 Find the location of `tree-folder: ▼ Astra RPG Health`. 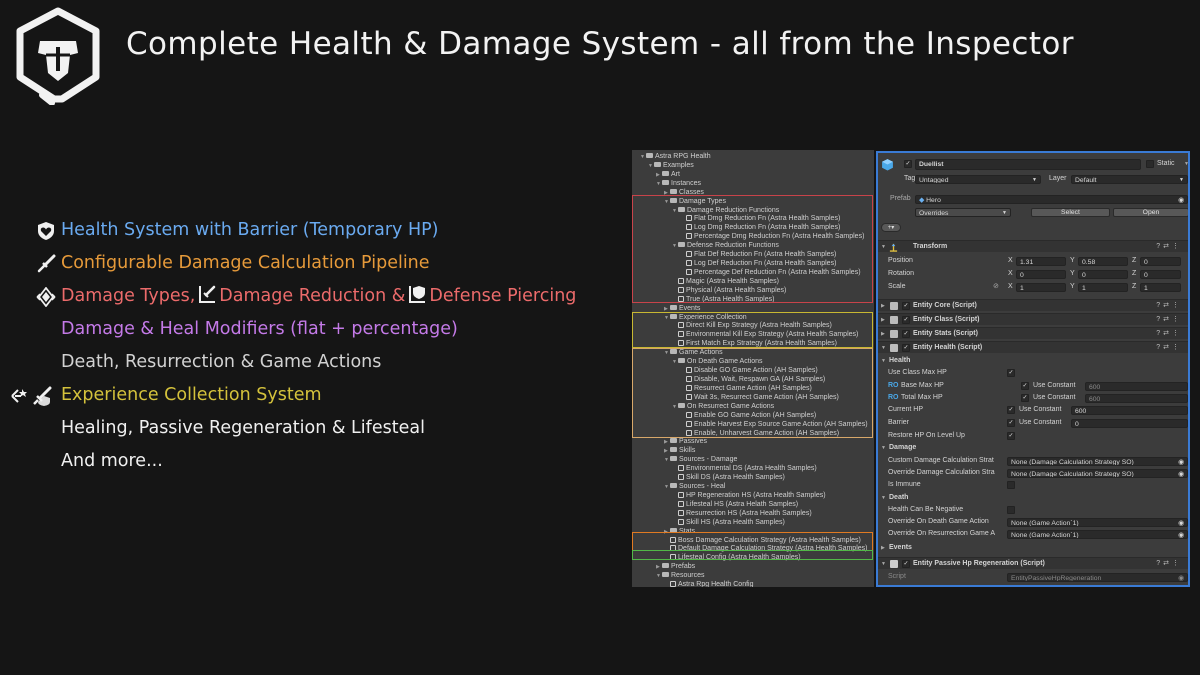

tree-folder: ▼ Astra RPG Health is located at coordinates (675, 156).